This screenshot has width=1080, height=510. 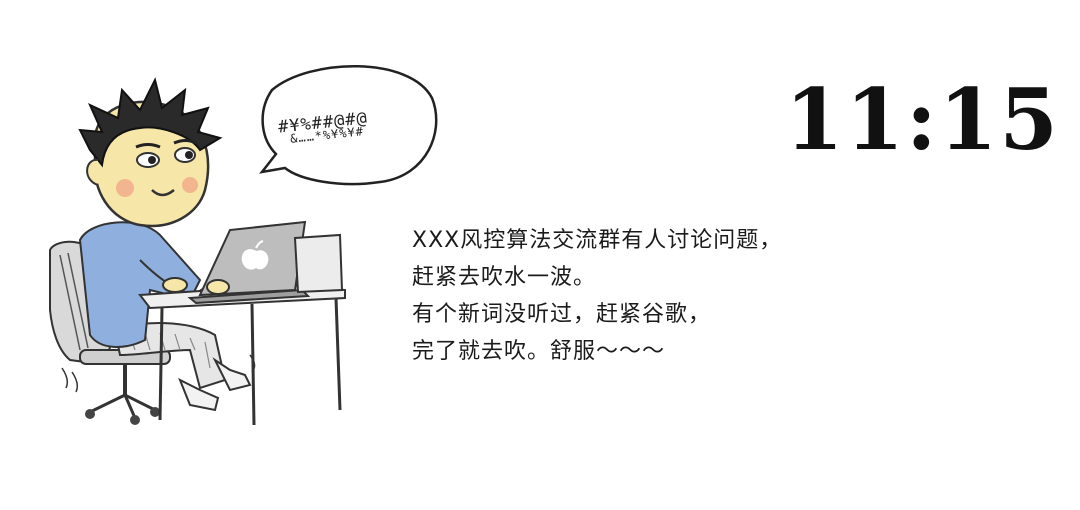 I want to click on story-line: 有个新词没听过，赶紧谷歌，, so click(x=562, y=314).